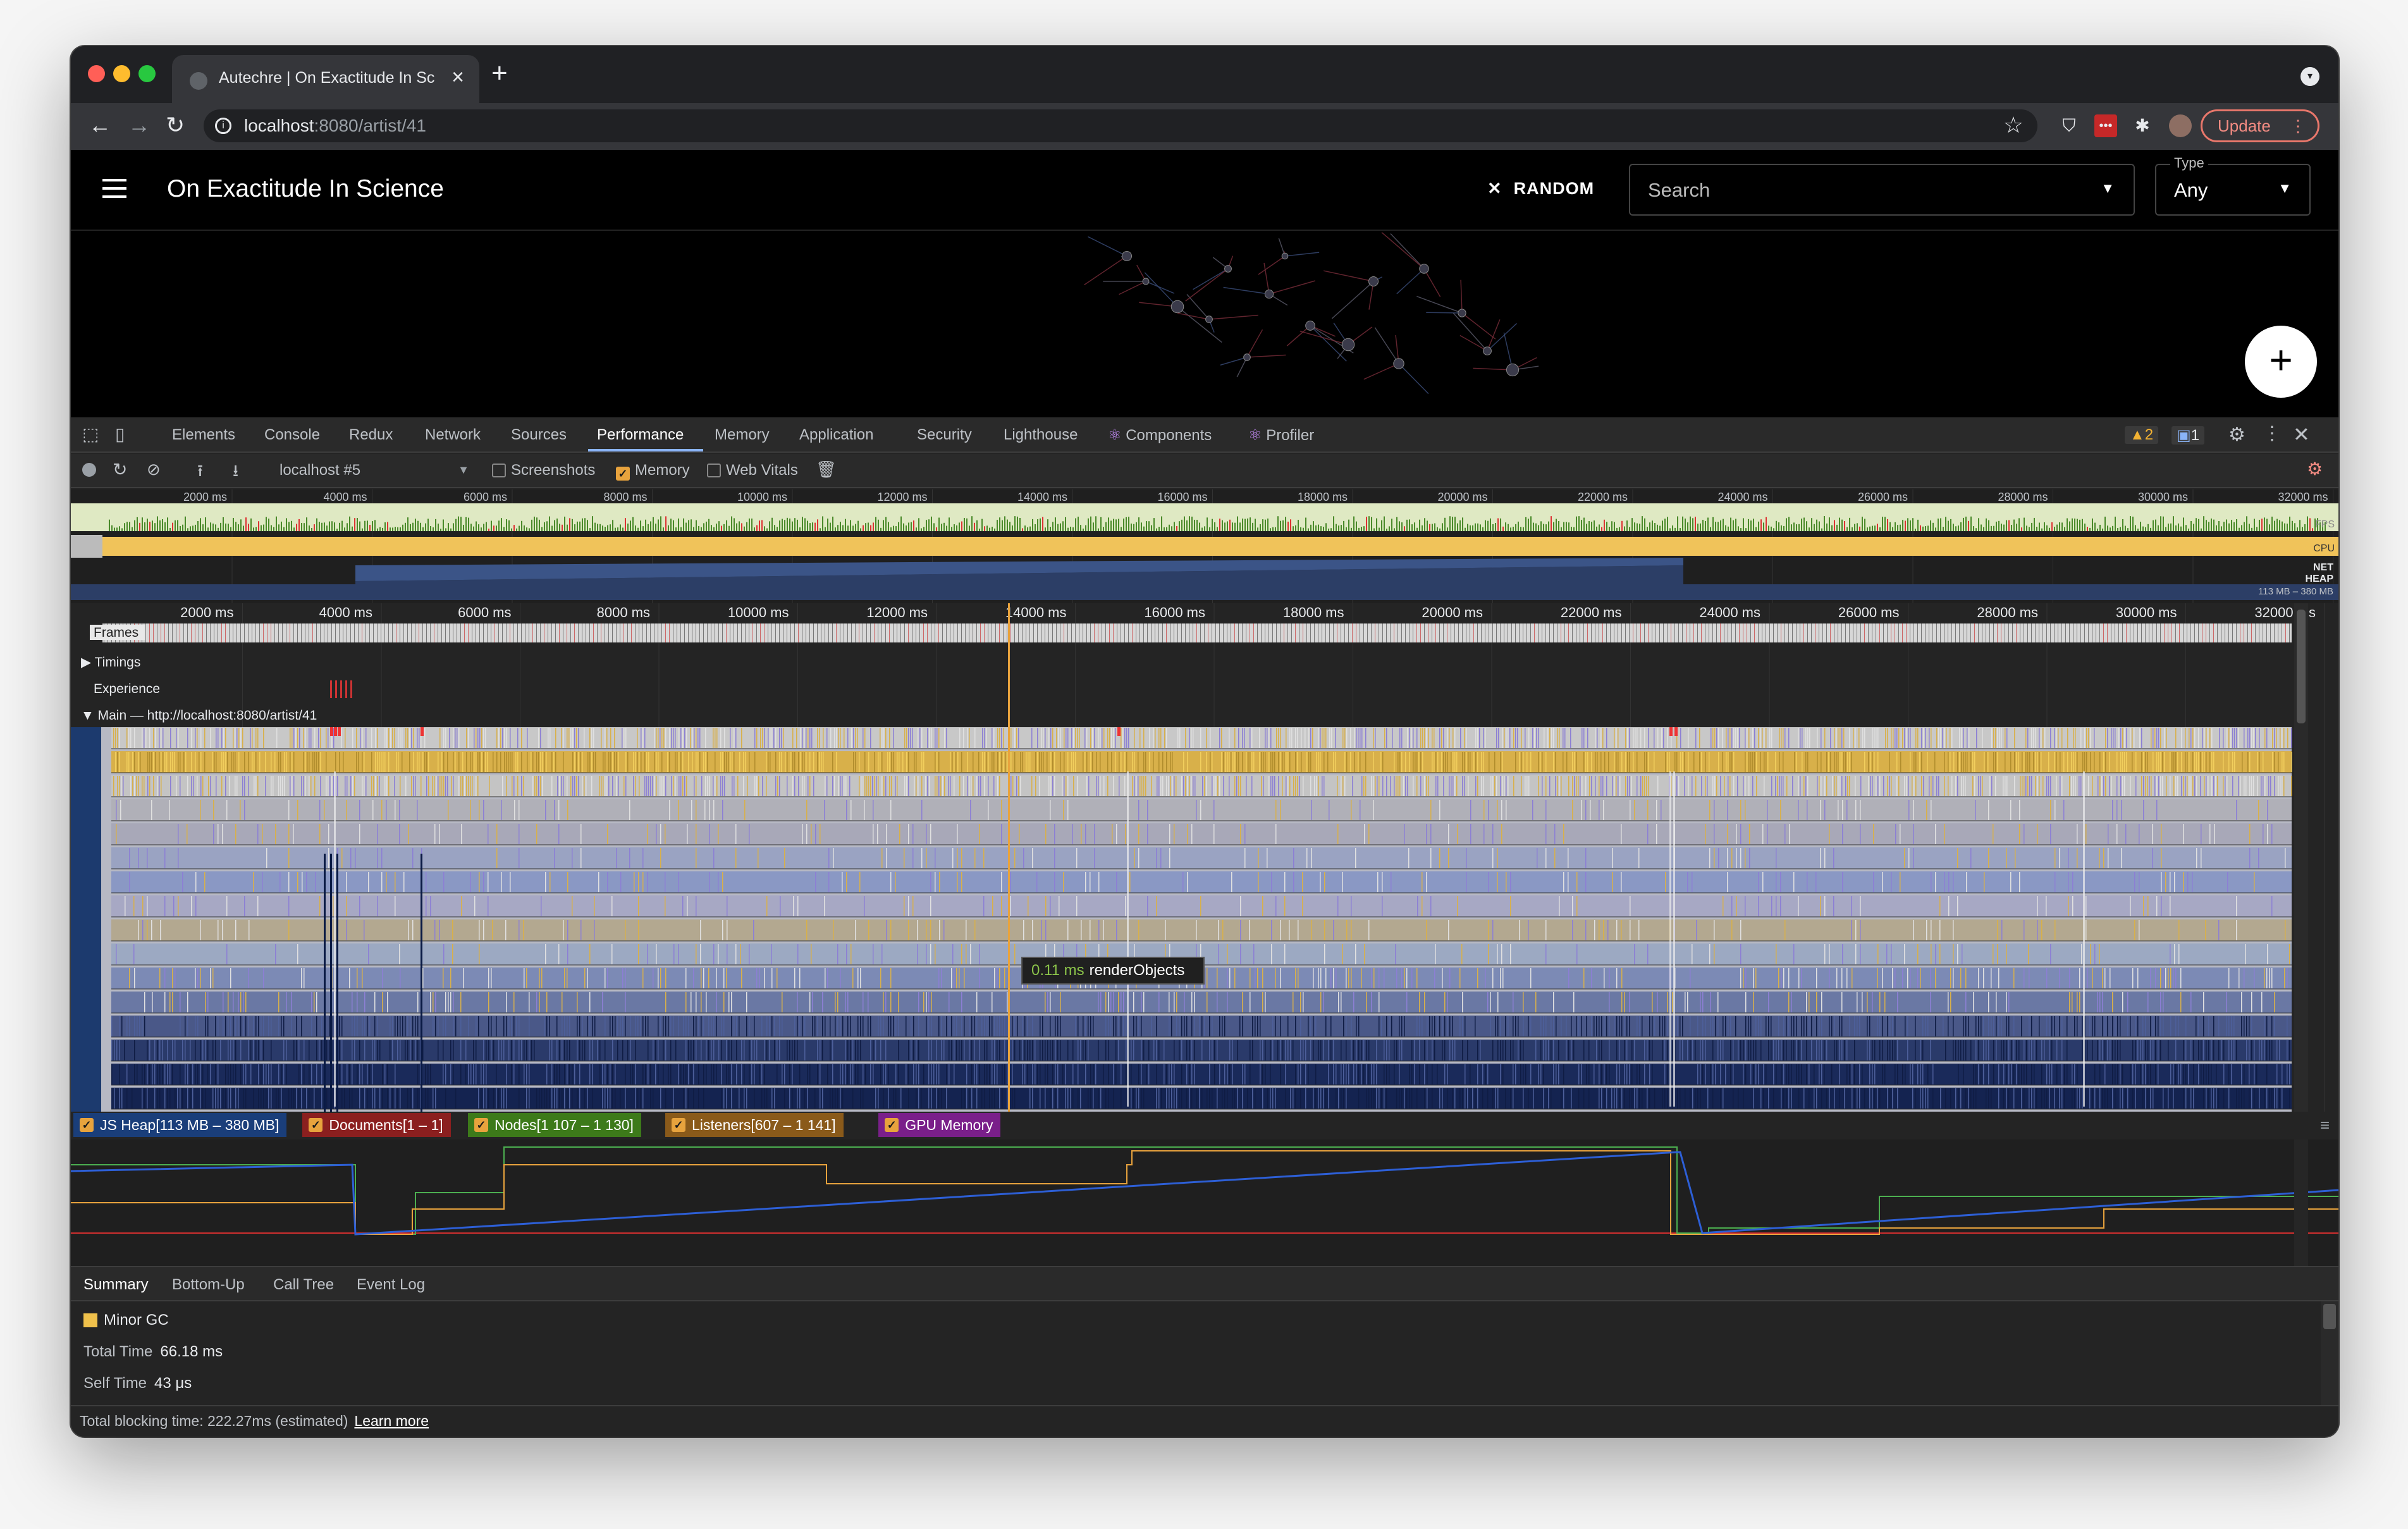  What do you see at coordinates (754, 1125) in the screenshot?
I see `legend-item: ✓ Listeners[607 – 1 141]` at bounding box center [754, 1125].